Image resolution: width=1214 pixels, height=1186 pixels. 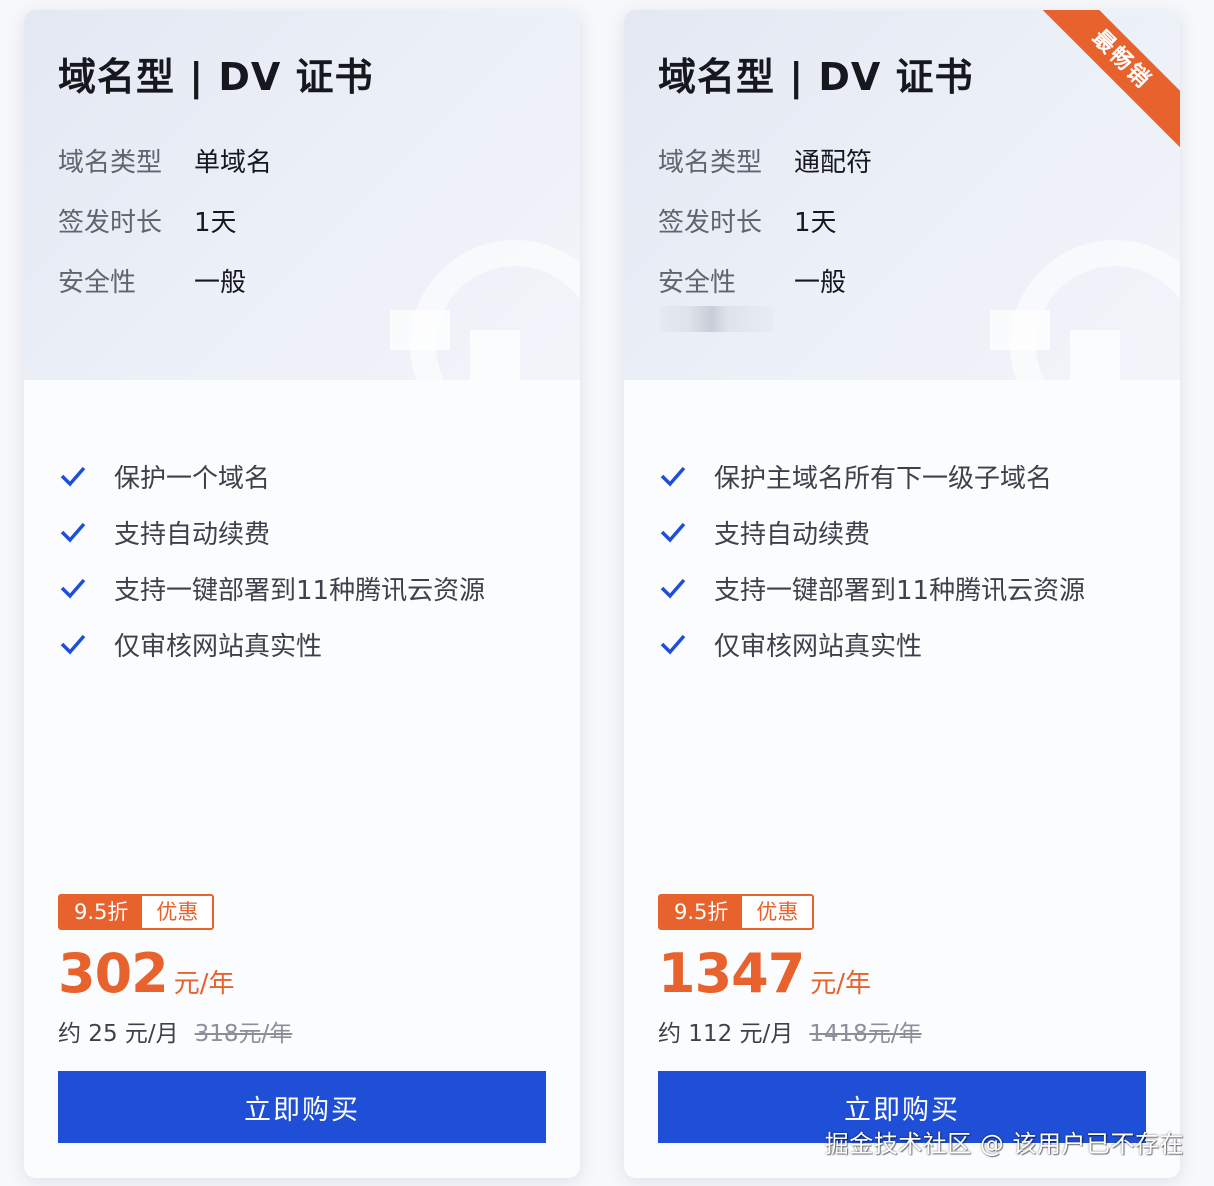 What do you see at coordinates (1004, 1144) in the screenshot?
I see `watermark: 掘金技术社区 @ 该用户已不存在` at bounding box center [1004, 1144].